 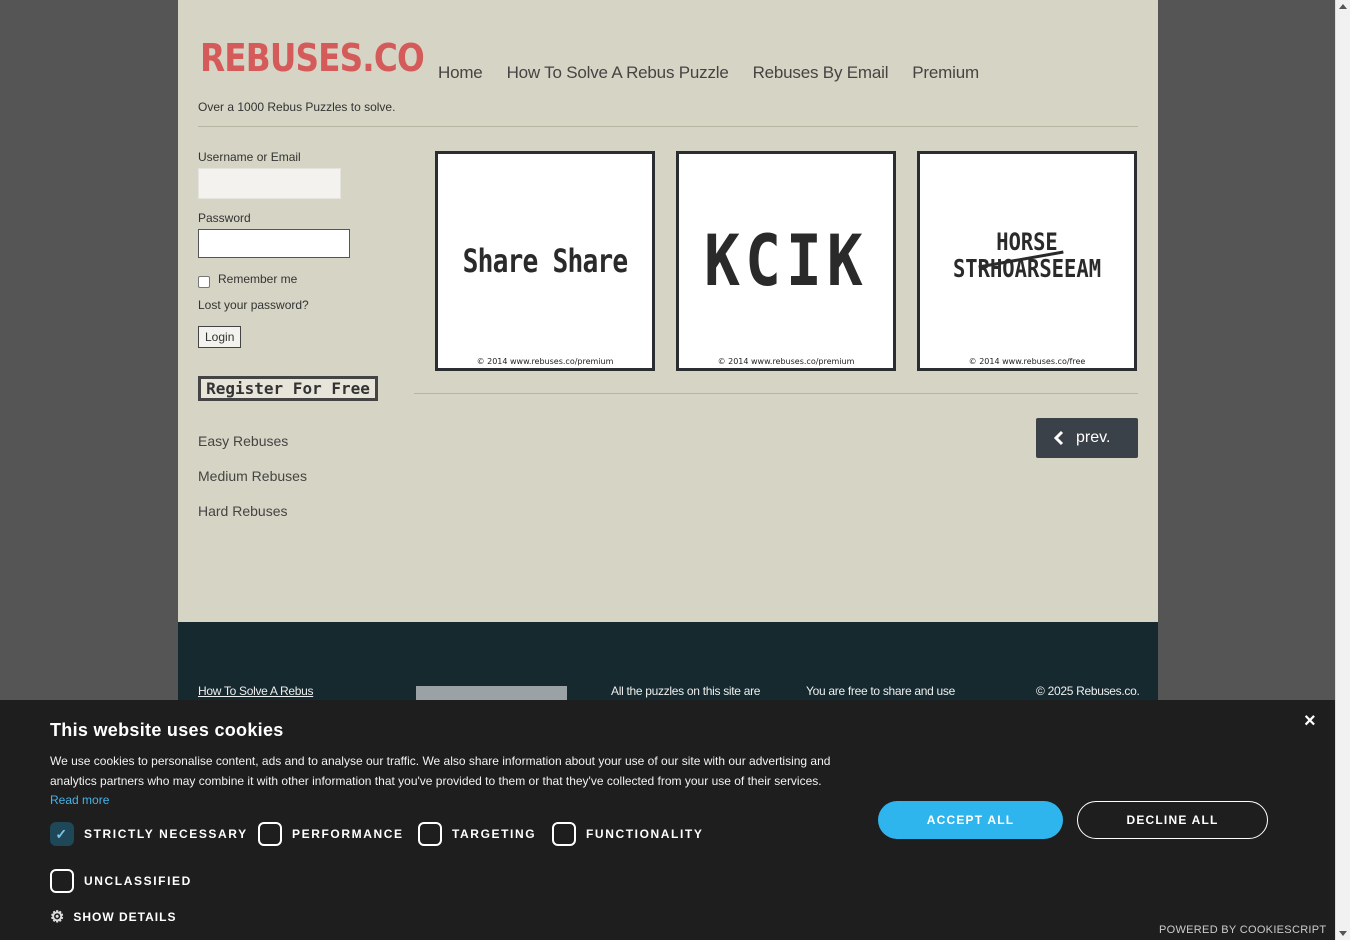 I want to click on site-tagline: Over a 1000 Rebus Puzzles to solve., so click(x=297, y=107).